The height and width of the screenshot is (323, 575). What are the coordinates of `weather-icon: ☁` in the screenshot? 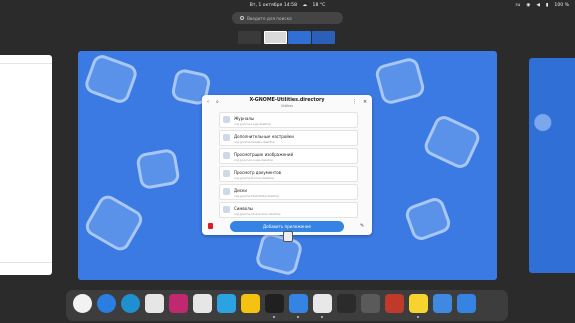 It's located at (305, 5).